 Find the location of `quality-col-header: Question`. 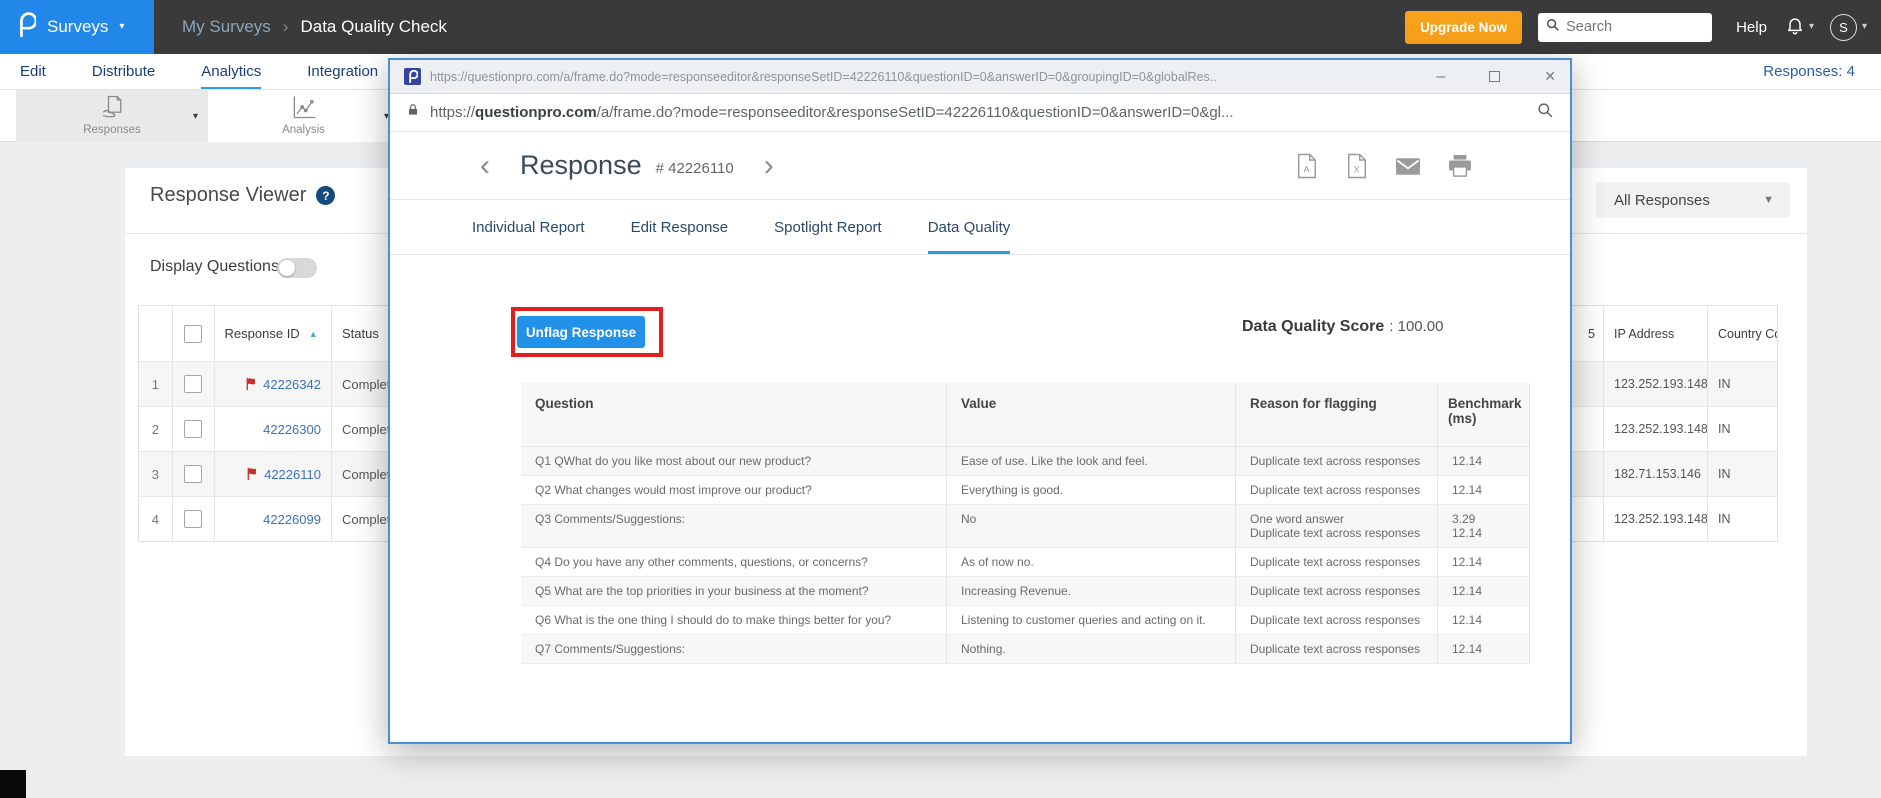

quality-col-header: Question is located at coordinates (564, 403).